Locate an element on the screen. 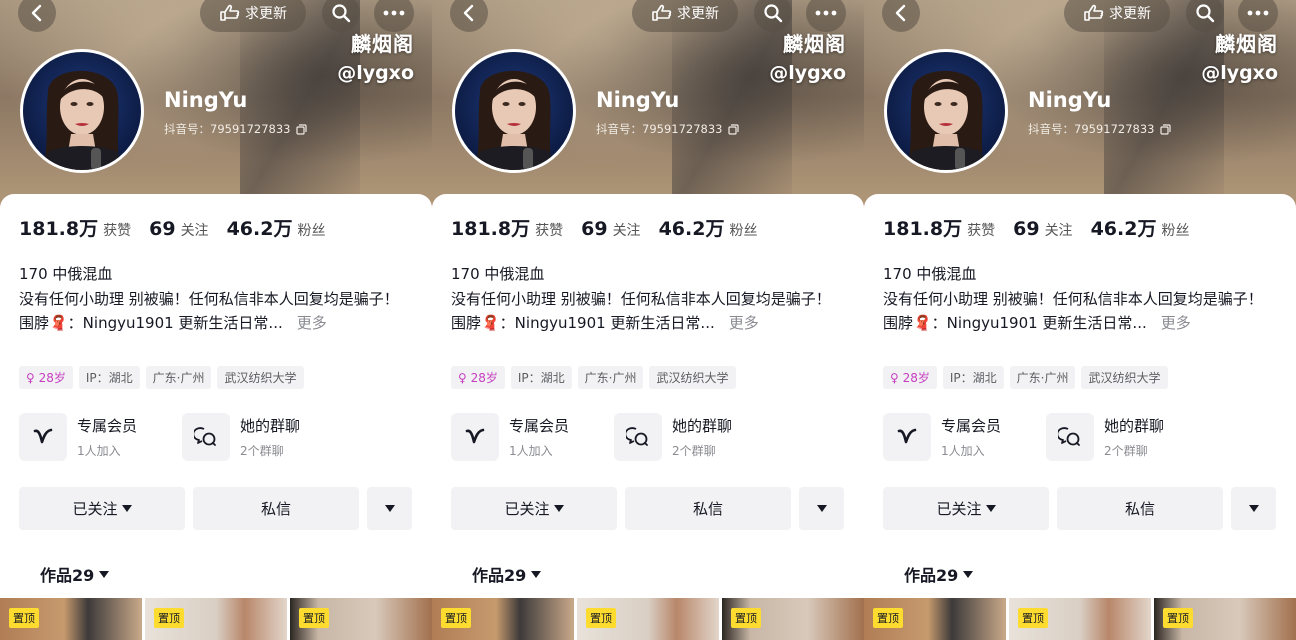 The width and height of the screenshot is (1296, 640). actions-row: 已关注 私信 is located at coordinates (215, 508).